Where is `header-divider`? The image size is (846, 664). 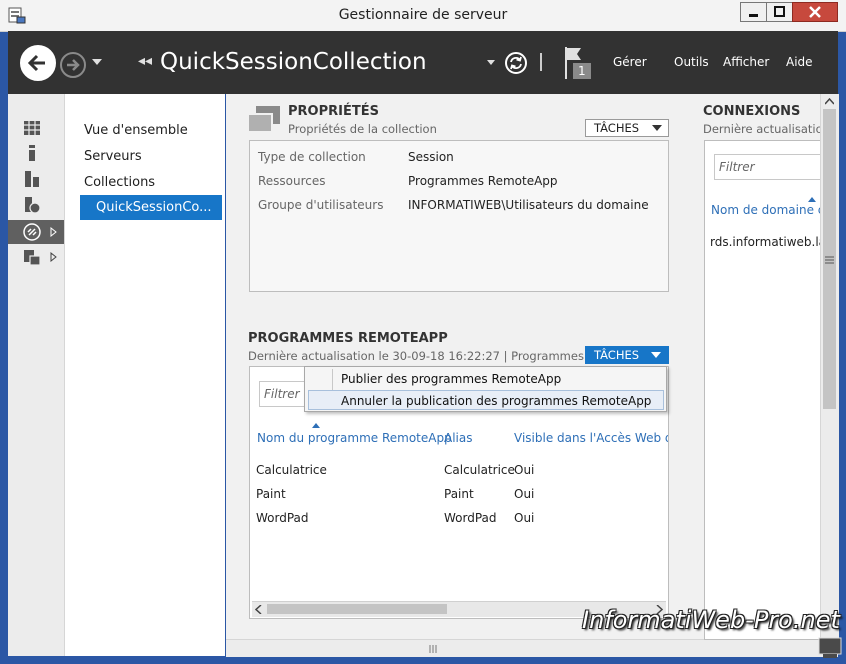 header-divider is located at coordinates (541, 62).